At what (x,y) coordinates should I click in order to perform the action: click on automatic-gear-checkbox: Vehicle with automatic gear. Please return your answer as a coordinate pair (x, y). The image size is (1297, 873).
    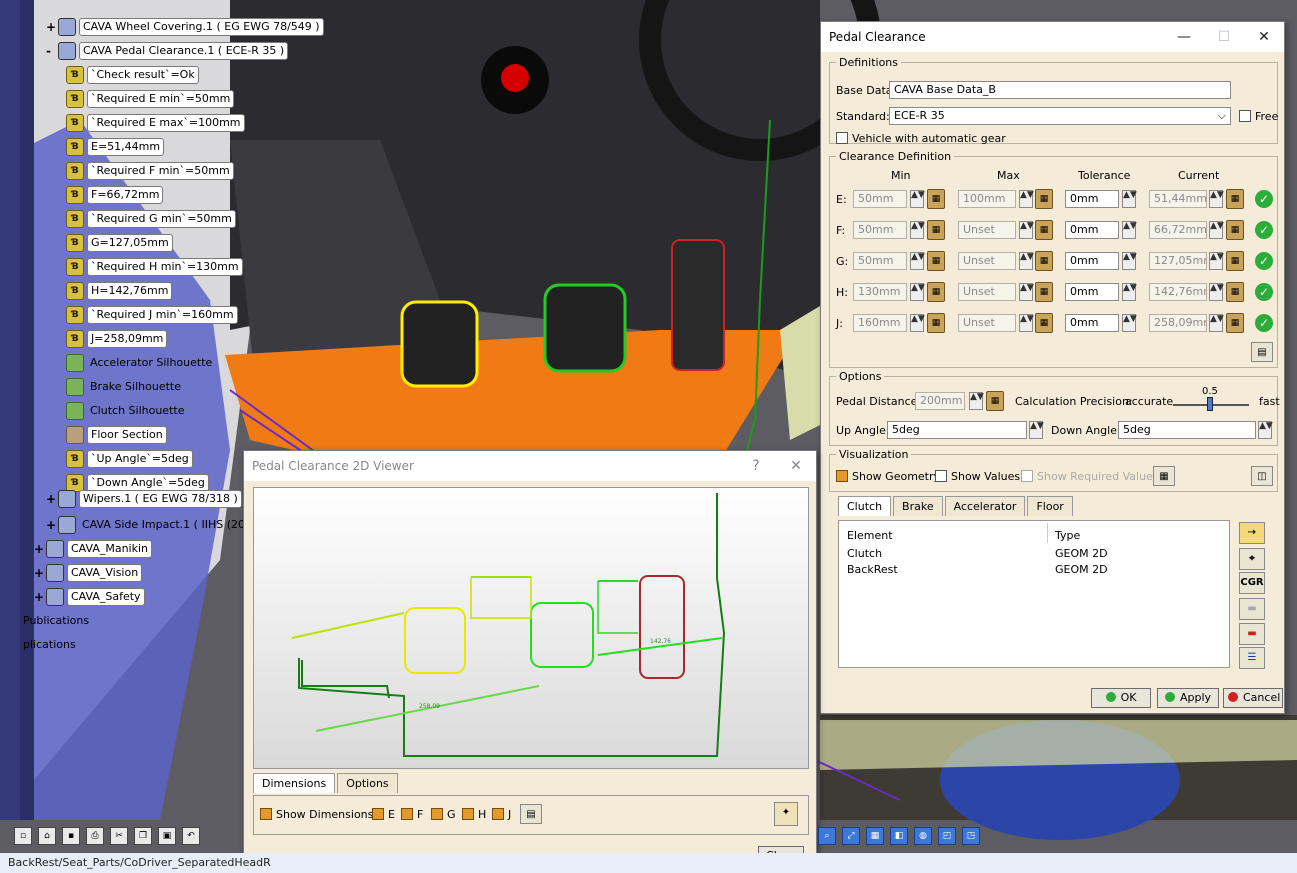
    Looking at the image, I should click on (921, 138).